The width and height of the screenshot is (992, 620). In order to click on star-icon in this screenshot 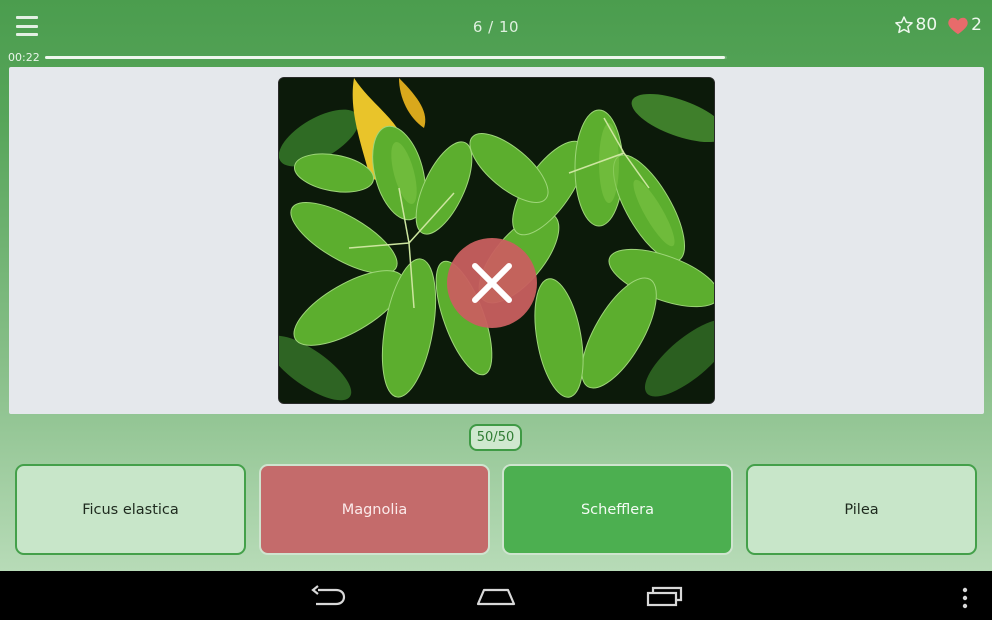, I will do `click(903, 25)`.